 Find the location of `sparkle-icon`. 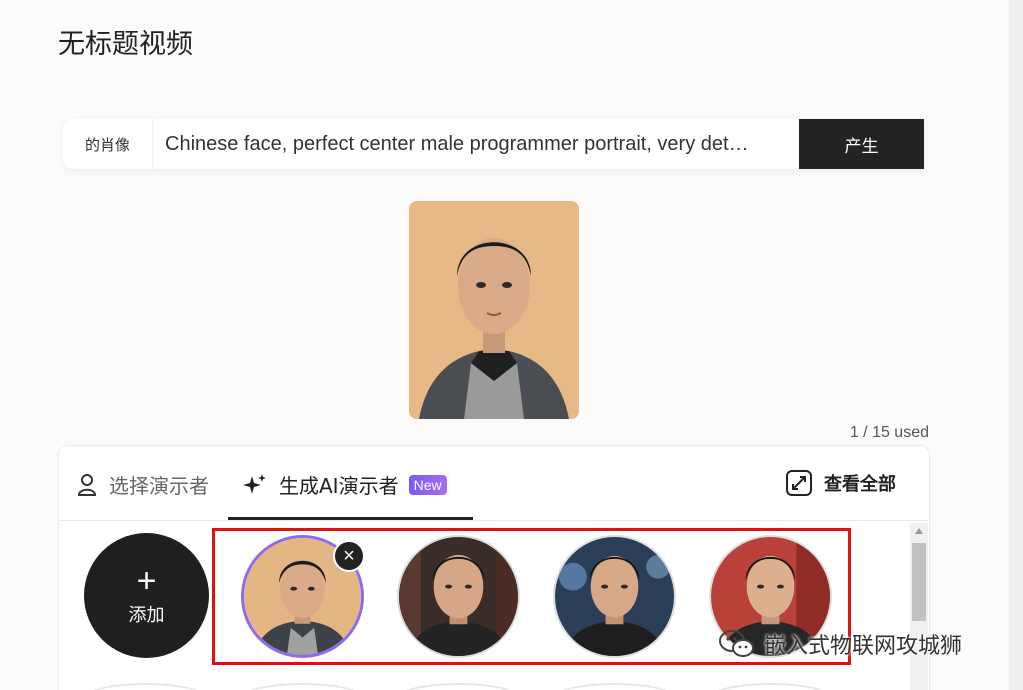

sparkle-icon is located at coordinates (254, 483).